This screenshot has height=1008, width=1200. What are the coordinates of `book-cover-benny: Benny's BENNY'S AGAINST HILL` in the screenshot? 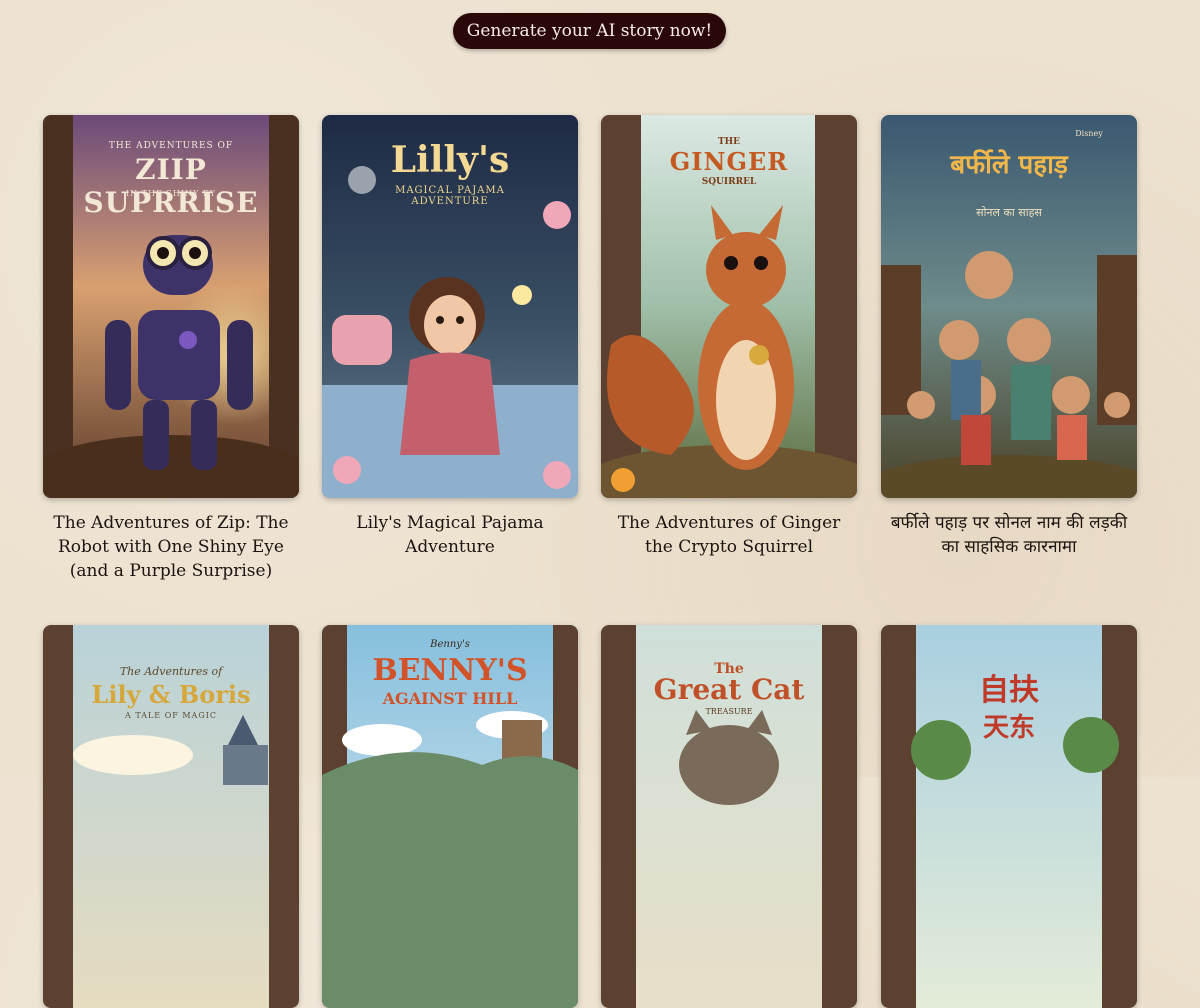 It's located at (450, 816).